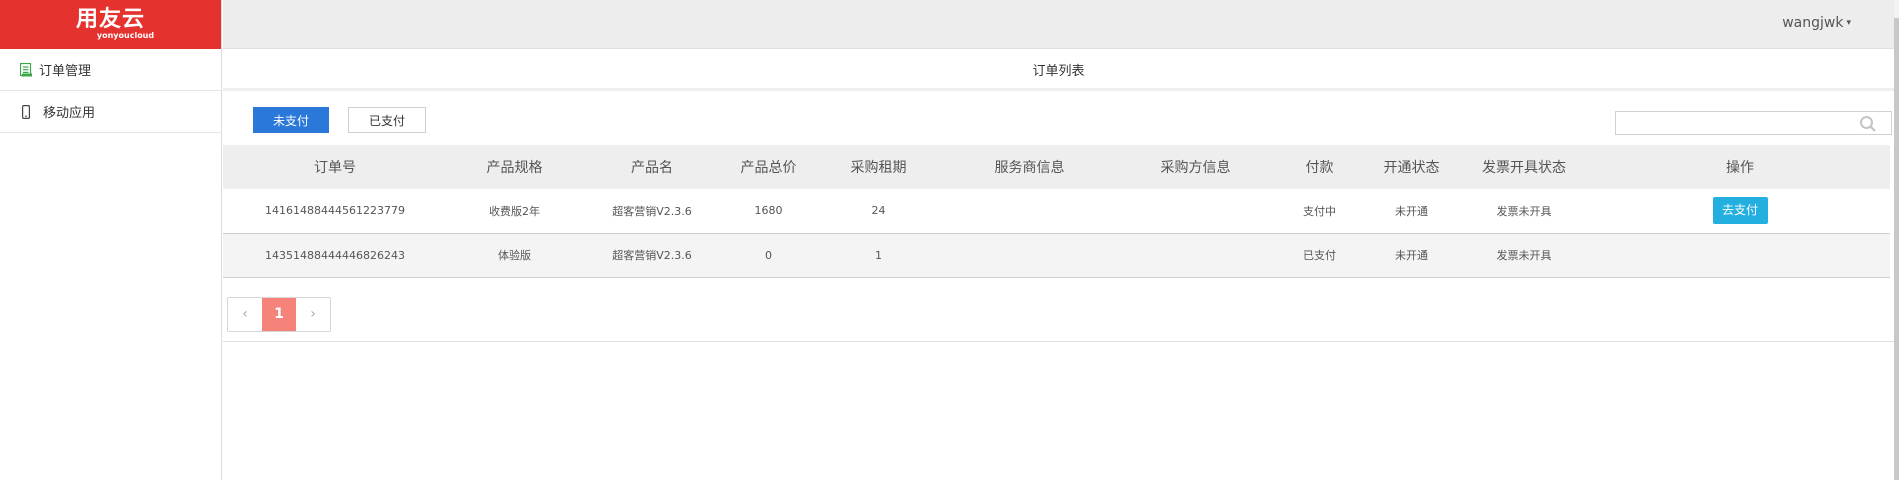 This screenshot has height=480, width=1899. I want to click on unpaid-tab-button: 未支付, so click(291, 120).